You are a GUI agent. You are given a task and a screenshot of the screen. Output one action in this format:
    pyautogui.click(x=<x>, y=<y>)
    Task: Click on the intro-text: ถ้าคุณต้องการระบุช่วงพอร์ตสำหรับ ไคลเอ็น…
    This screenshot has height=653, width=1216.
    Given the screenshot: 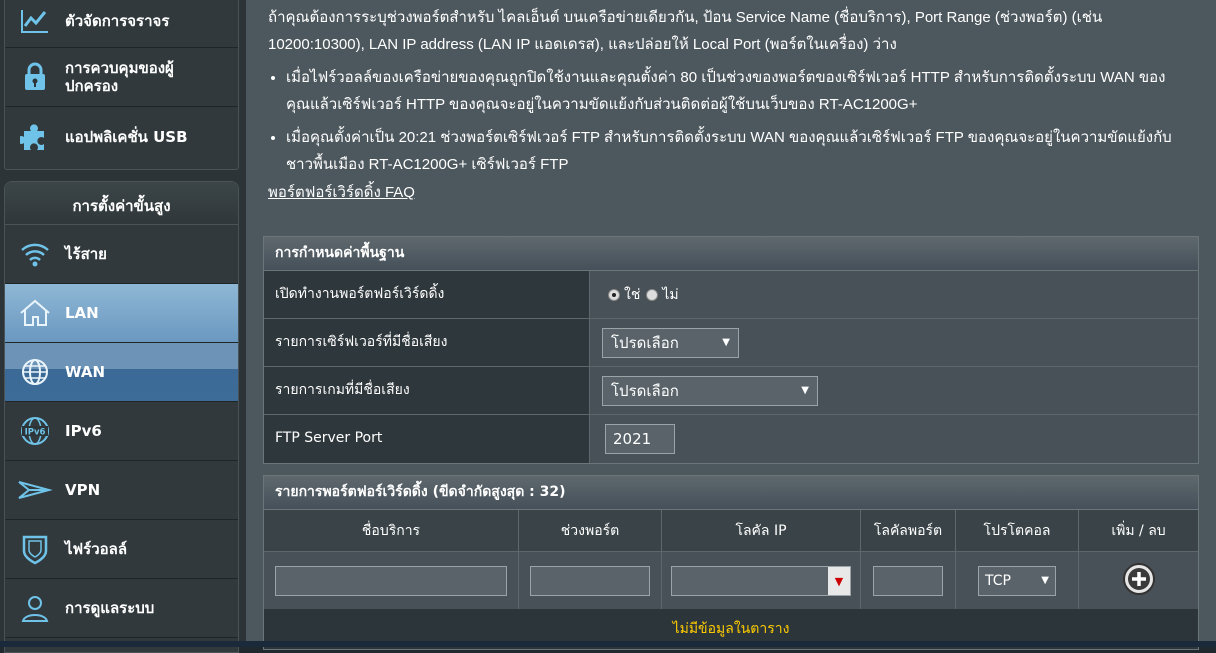 What is the action you would take?
    pyautogui.click(x=685, y=31)
    